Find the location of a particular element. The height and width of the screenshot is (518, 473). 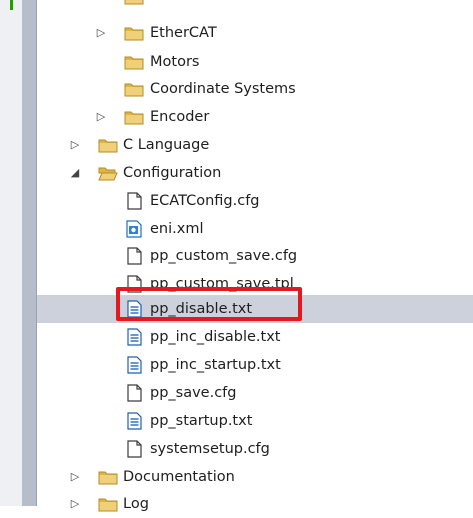

change-marker is located at coordinates (11, 5).